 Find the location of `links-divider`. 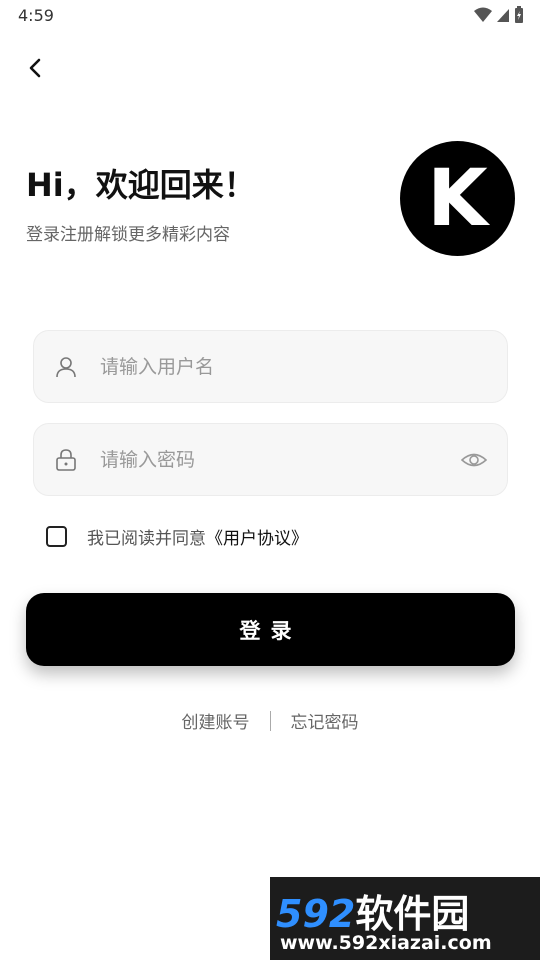

links-divider is located at coordinates (270, 720).